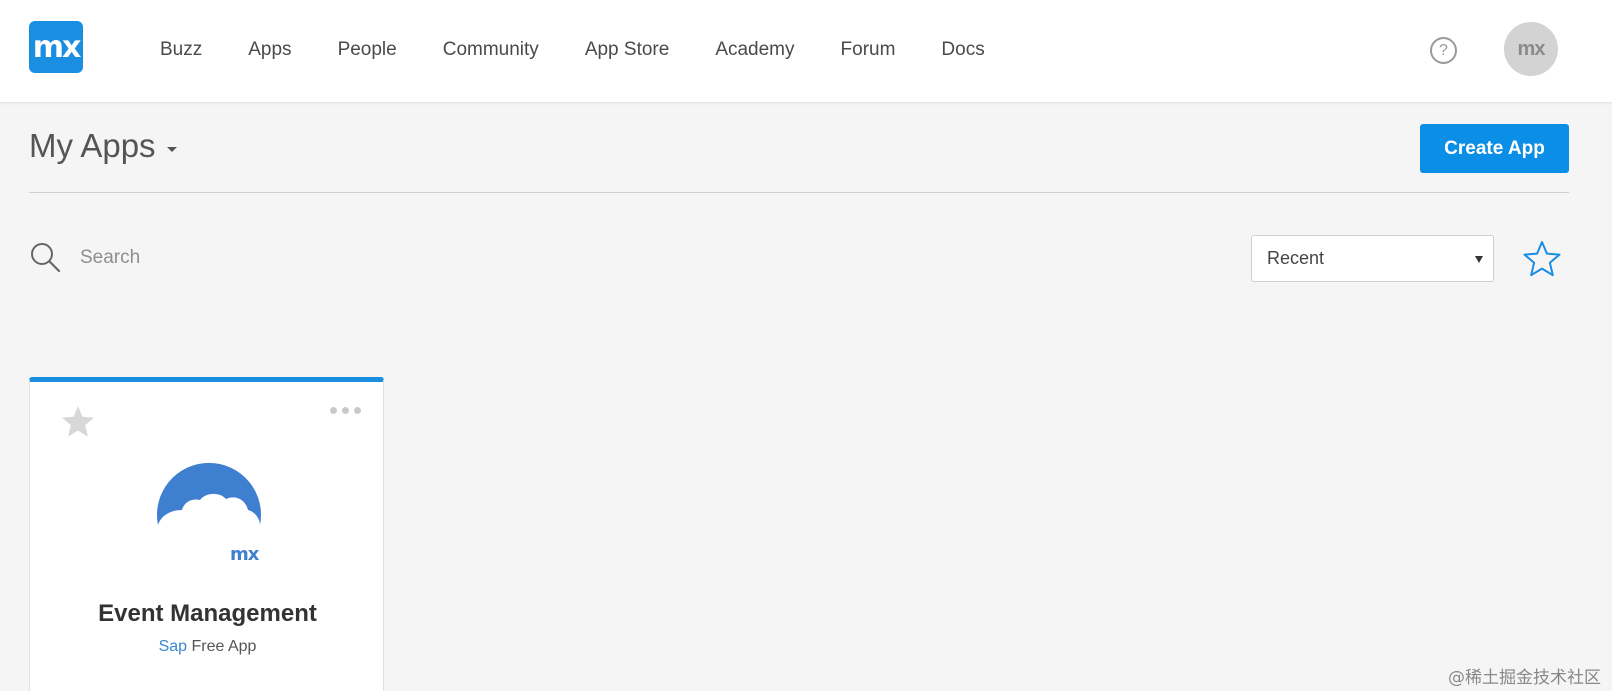 This screenshot has width=1612, height=691. I want to click on nav-item-community: Community, so click(491, 50).